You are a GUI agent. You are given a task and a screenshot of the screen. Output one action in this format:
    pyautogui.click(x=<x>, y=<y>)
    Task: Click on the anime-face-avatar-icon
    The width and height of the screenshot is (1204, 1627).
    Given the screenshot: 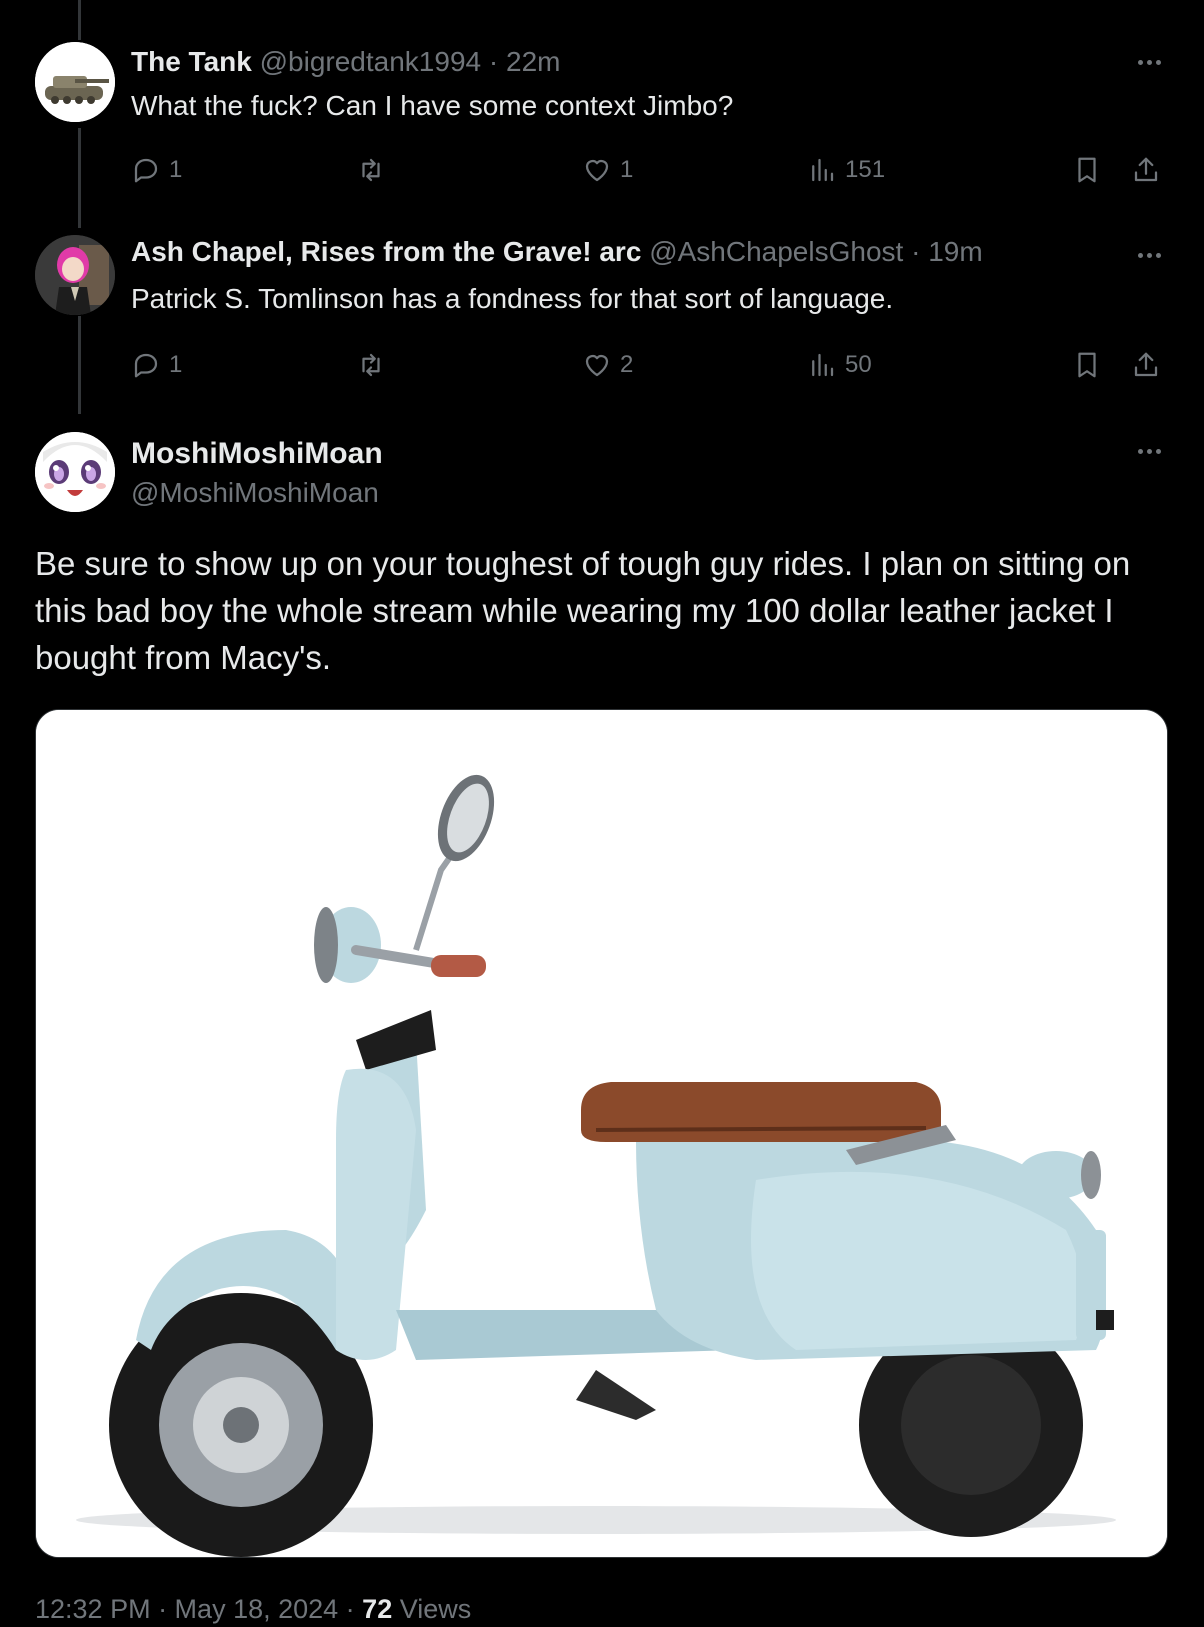 What is the action you would take?
    pyautogui.click(x=75, y=472)
    